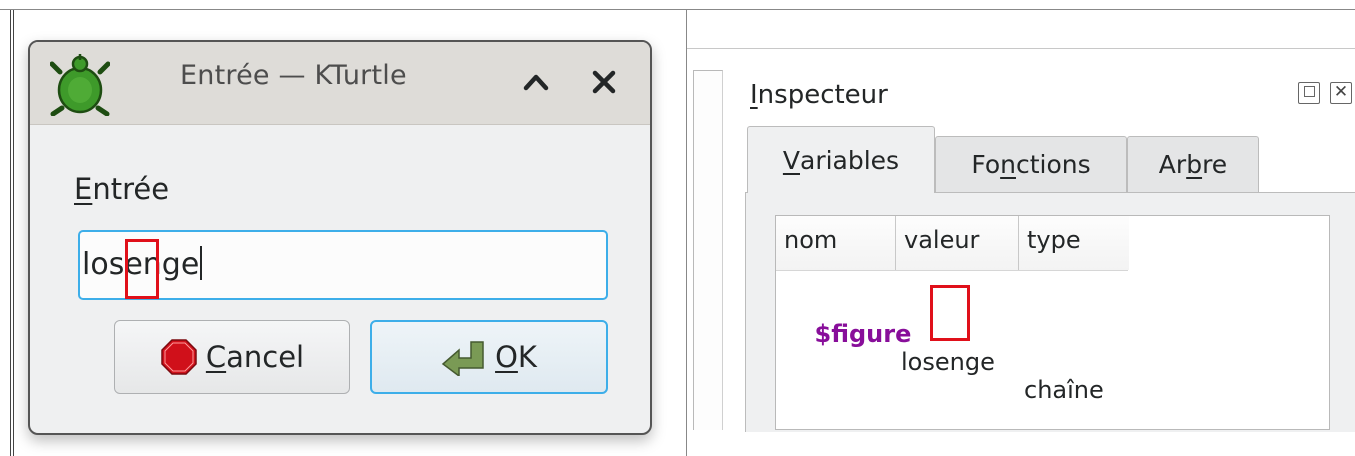  What do you see at coordinates (957, 243) in the screenshot?
I see `column-header-valeur: valeur` at bounding box center [957, 243].